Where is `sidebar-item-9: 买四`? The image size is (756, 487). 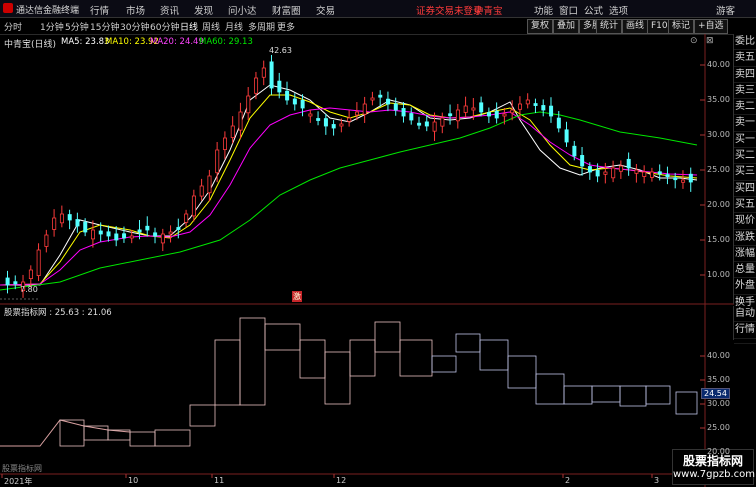
sidebar-item-9: 买四 is located at coordinates (745, 189).